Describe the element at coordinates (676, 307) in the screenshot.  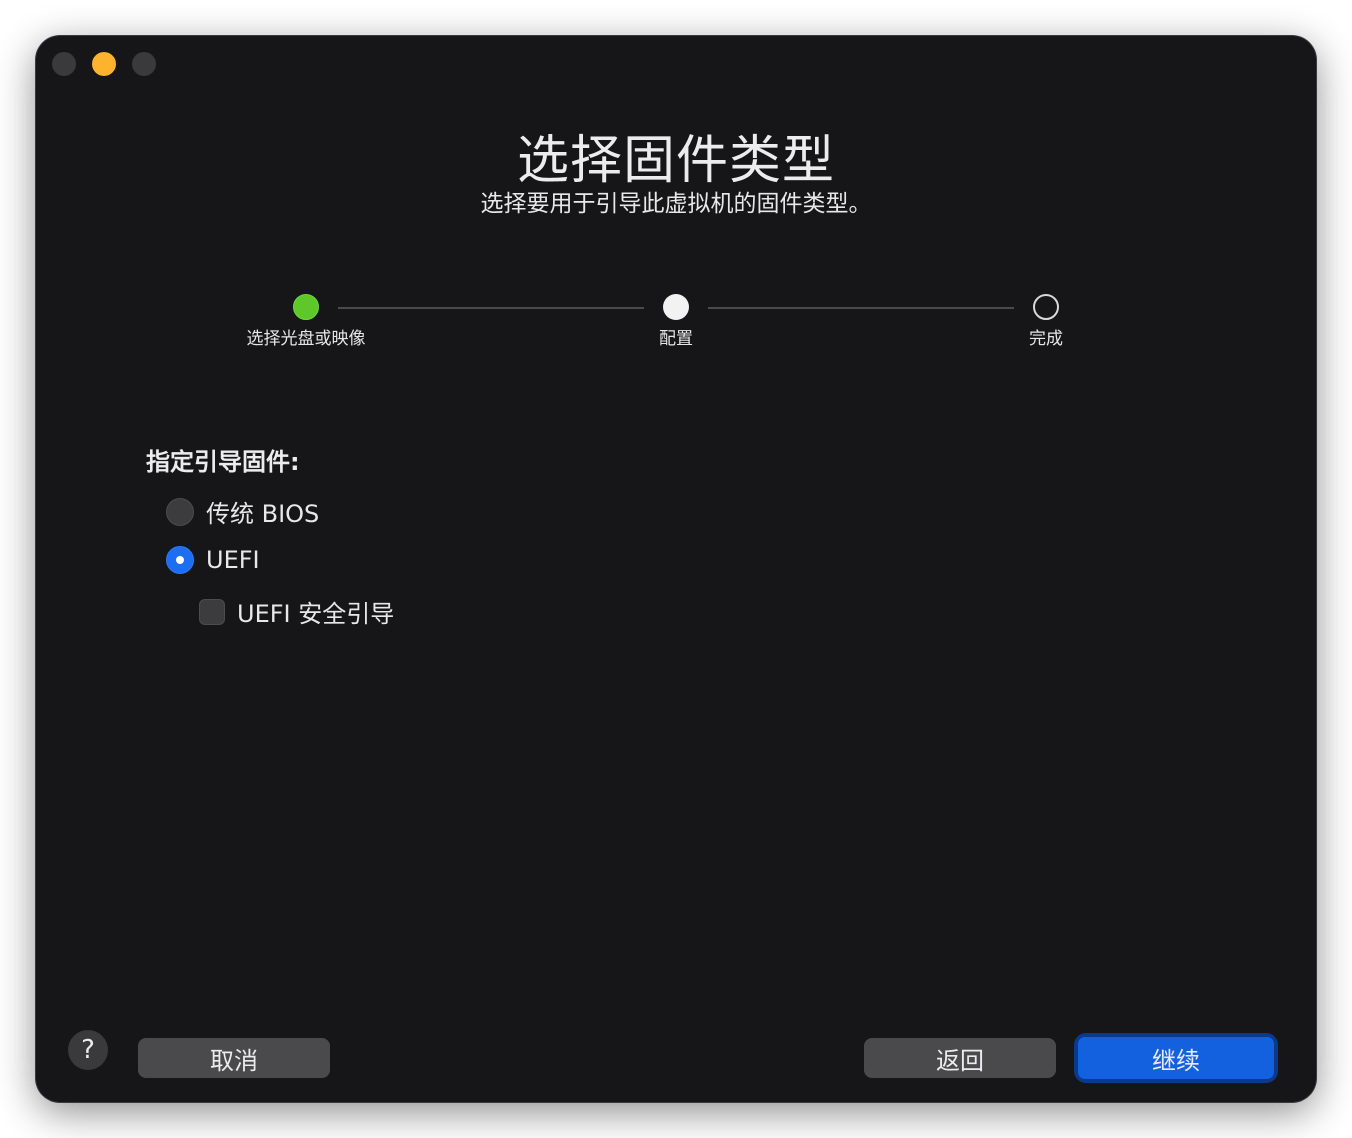
I see `step-2-current-indicator` at that location.